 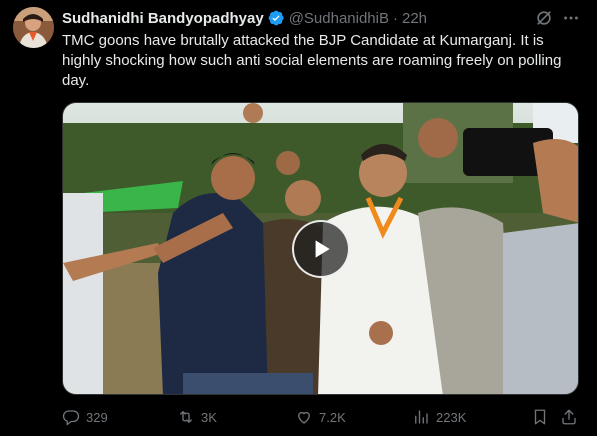 What do you see at coordinates (209, 417) in the screenshot?
I see `repost-count: 3K` at bounding box center [209, 417].